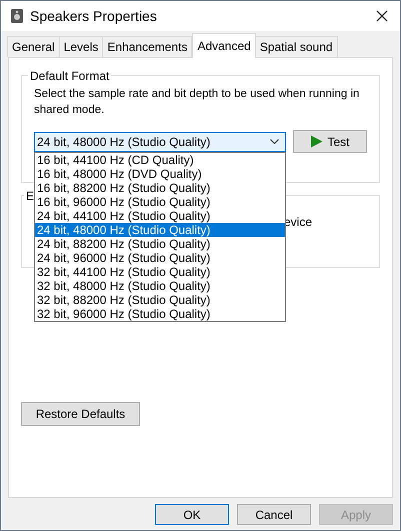 The image size is (401, 531). What do you see at coordinates (160, 271) in the screenshot?
I see `format-option: 32 bit, 44100 Hz (Studio Quality)` at bounding box center [160, 271].